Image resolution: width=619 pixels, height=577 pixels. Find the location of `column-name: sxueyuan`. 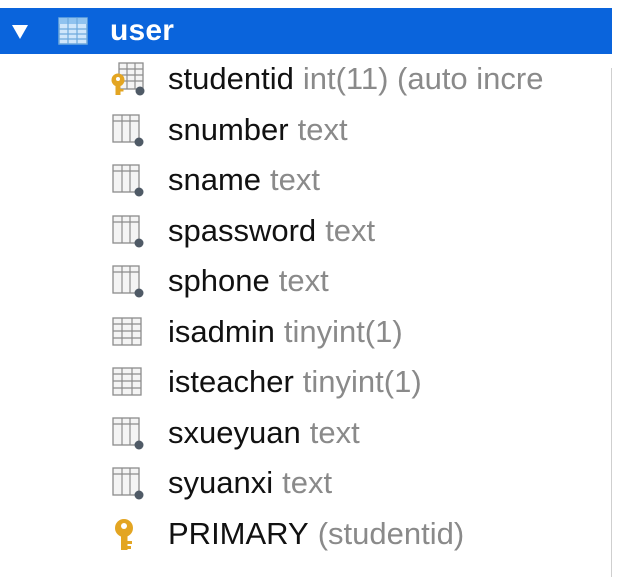

column-name: sxueyuan is located at coordinates (234, 432).